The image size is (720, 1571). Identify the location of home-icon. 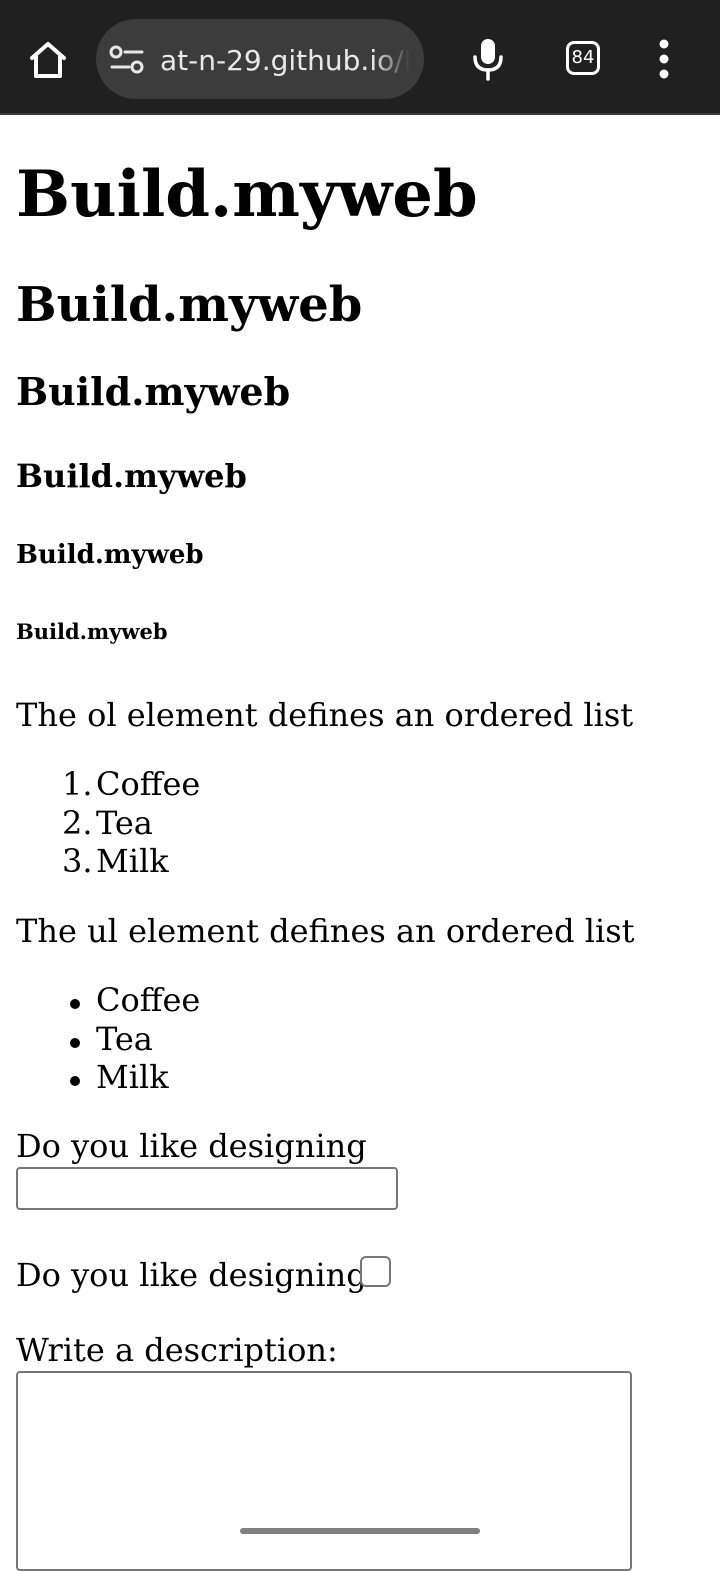
(48, 60).